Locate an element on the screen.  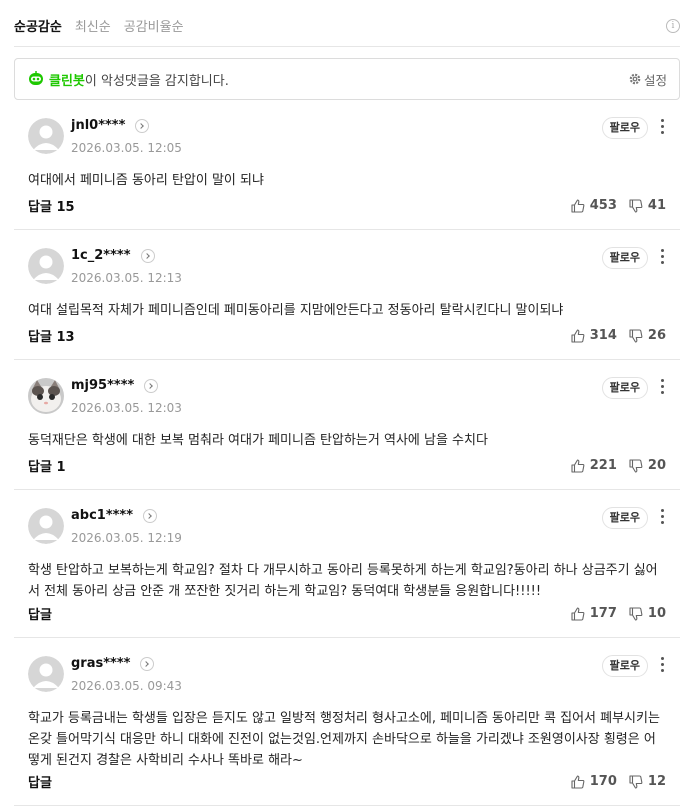
nick-row: jnl0**** is located at coordinates (110, 125).